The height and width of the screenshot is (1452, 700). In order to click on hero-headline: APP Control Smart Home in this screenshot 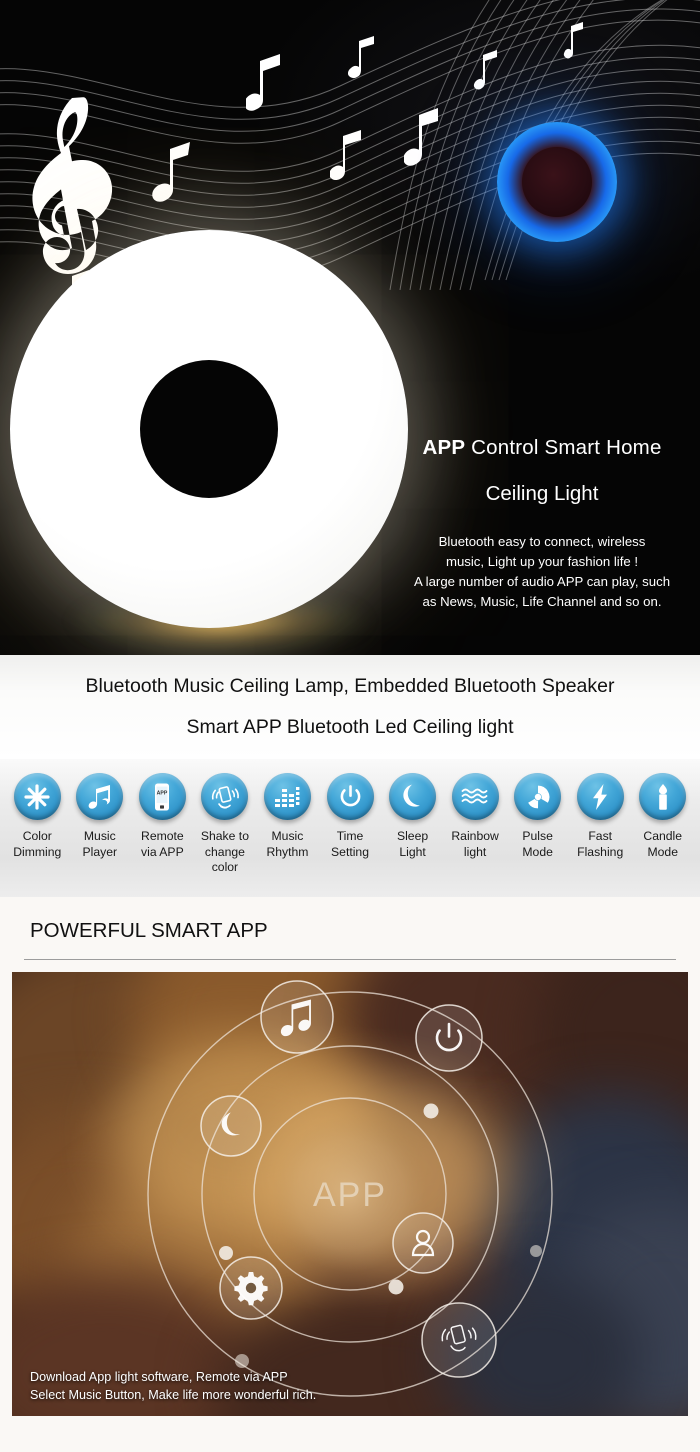, I will do `click(542, 448)`.